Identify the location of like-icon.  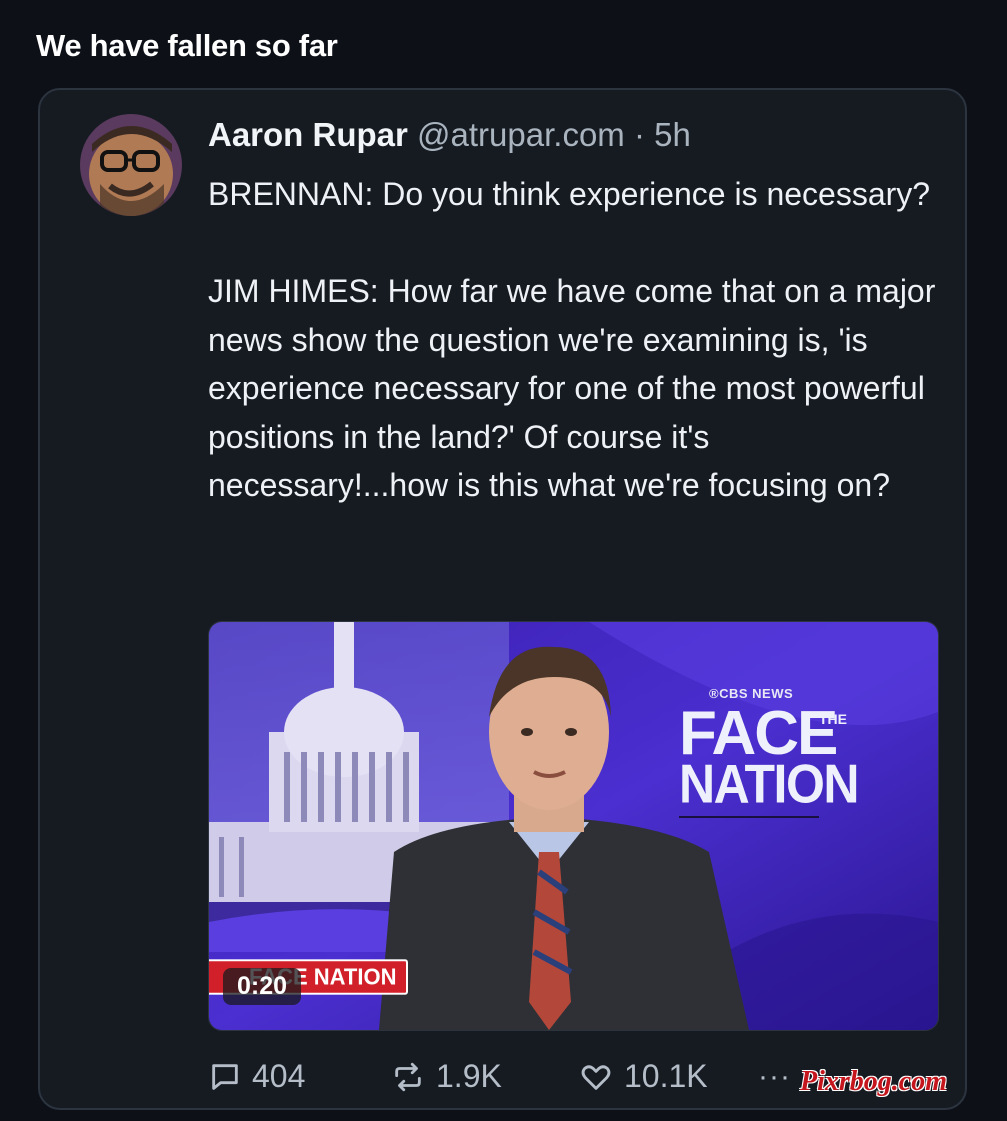
(596, 1077).